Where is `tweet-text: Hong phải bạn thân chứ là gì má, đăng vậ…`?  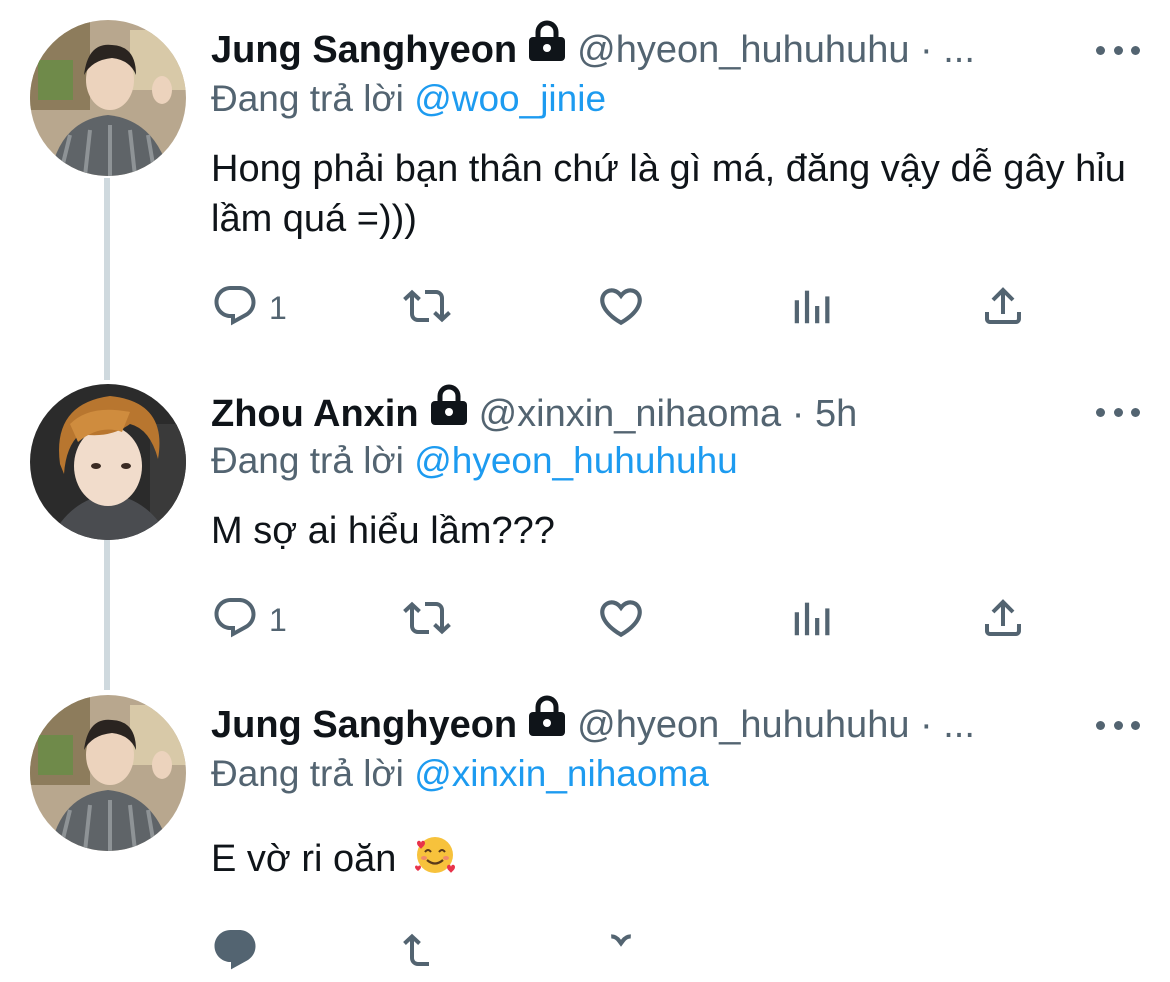
tweet-text: Hong phải bạn thân chứ là gì má, đăng vậ… is located at coordinates (668, 194).